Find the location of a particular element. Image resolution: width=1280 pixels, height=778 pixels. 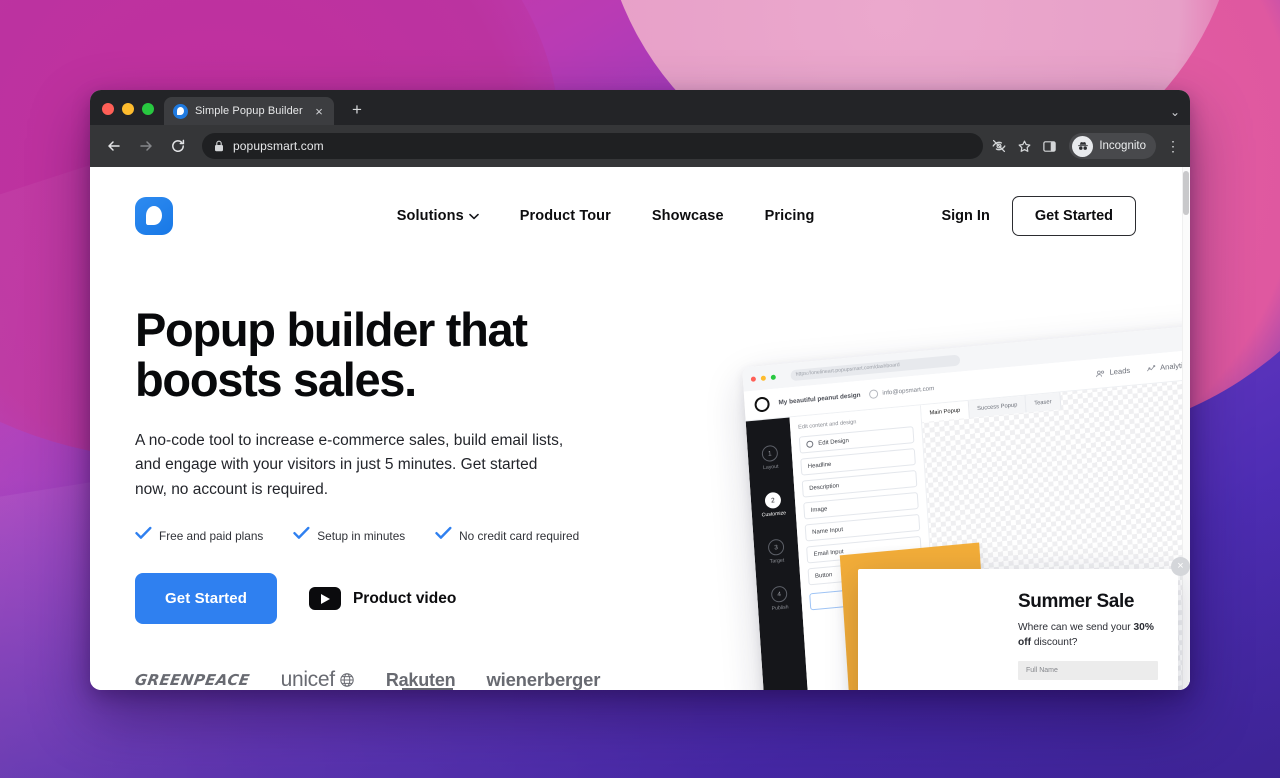

hero-get-started-button: Get Started is located at coordinates (206, 599).